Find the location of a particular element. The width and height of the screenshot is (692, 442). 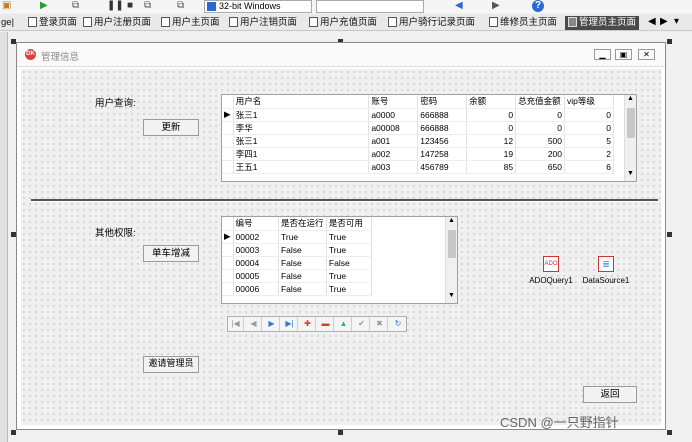

grid-cell: 5 is located at coordinates (589, 141).